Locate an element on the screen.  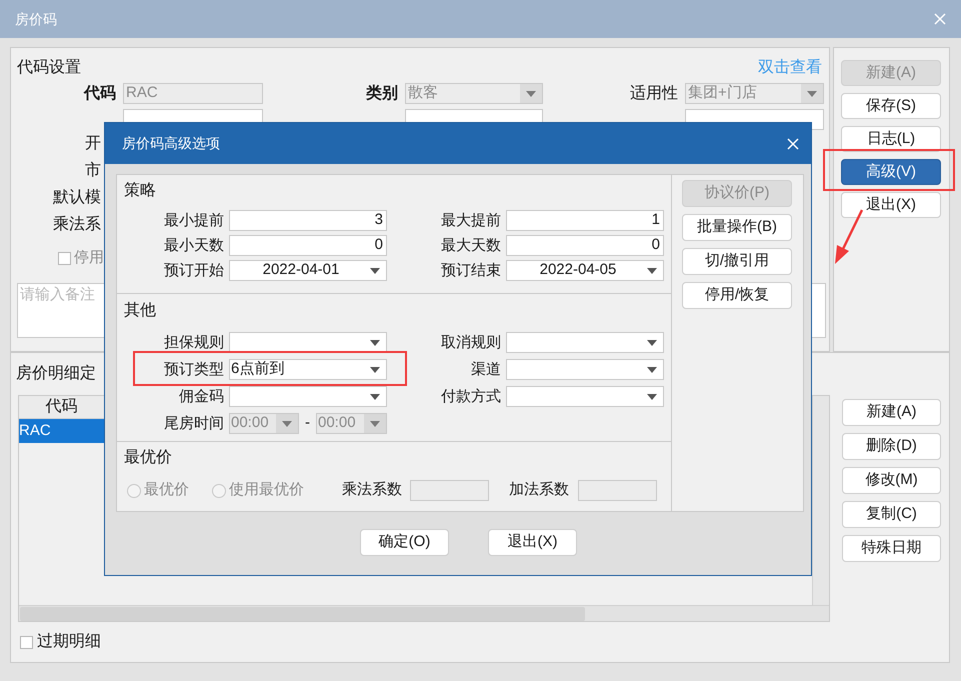
checkbox-label: 过期明细 is located at coordinates (69, 642).